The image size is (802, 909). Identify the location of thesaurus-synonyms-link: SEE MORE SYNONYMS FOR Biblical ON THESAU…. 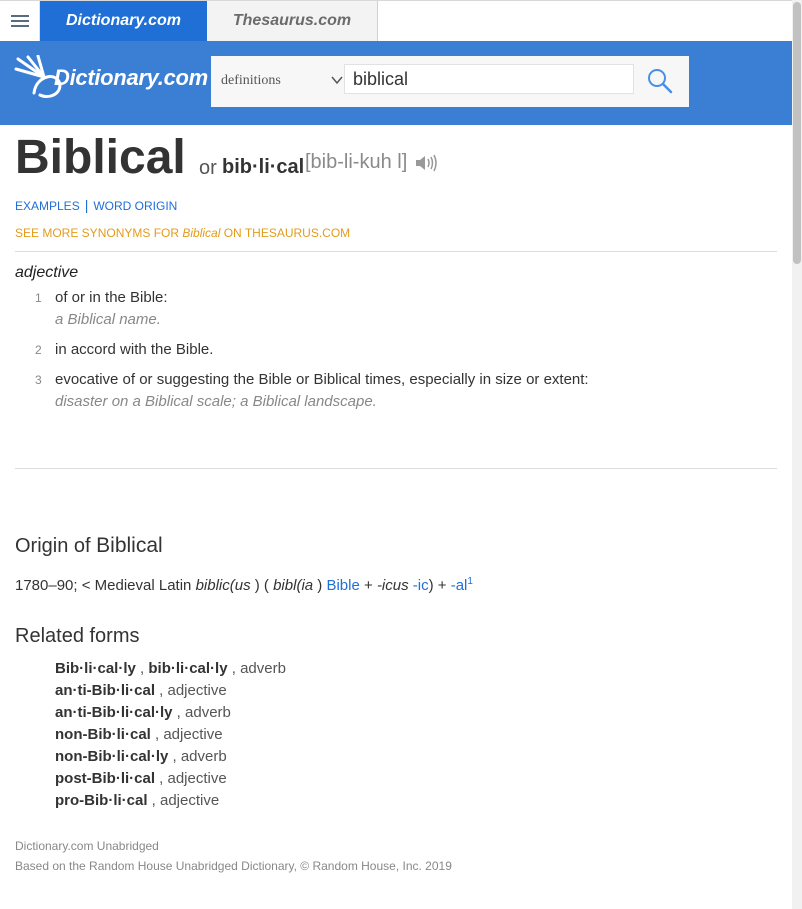
(182, 233).